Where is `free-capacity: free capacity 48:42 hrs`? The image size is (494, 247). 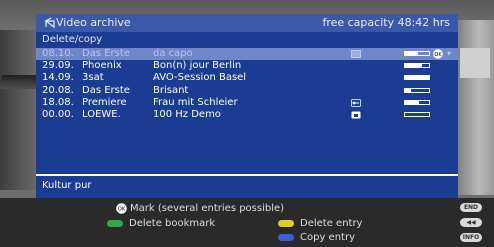
free-capacity: free capacity 48:42 hrs is located at coordinates (386, 22).